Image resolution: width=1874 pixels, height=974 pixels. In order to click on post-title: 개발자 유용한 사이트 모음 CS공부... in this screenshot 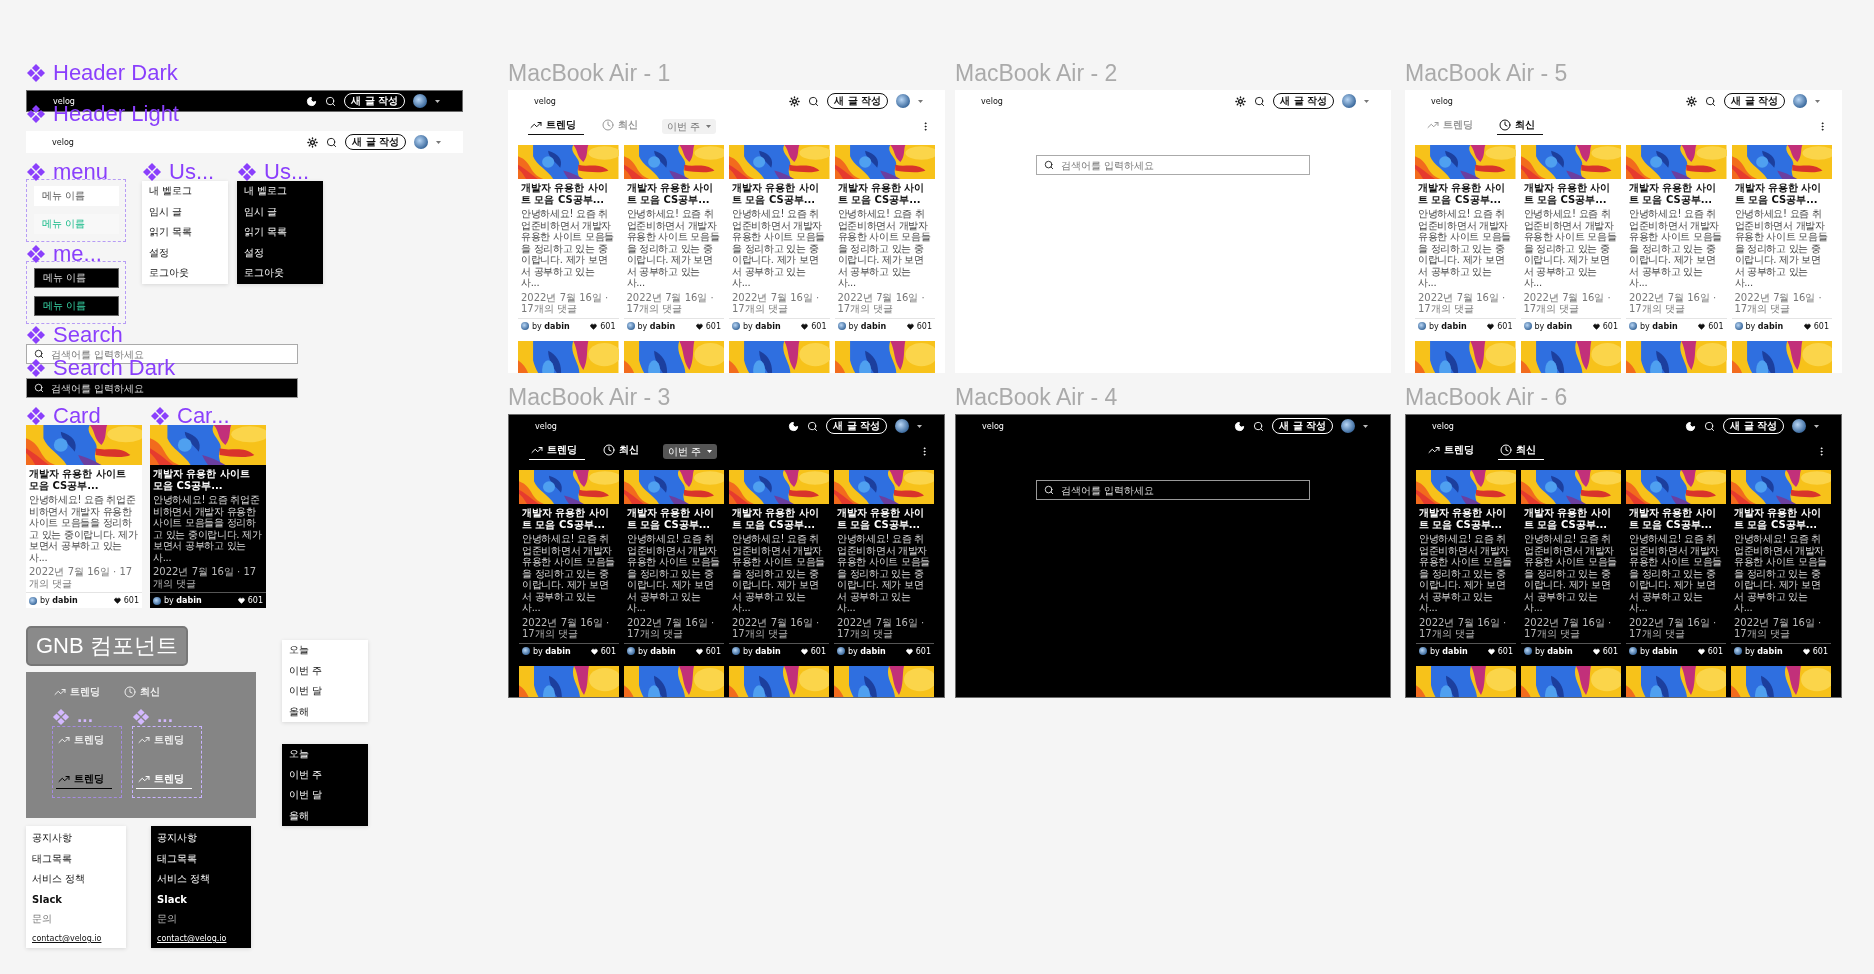, I will do `click(1673, 519)`.